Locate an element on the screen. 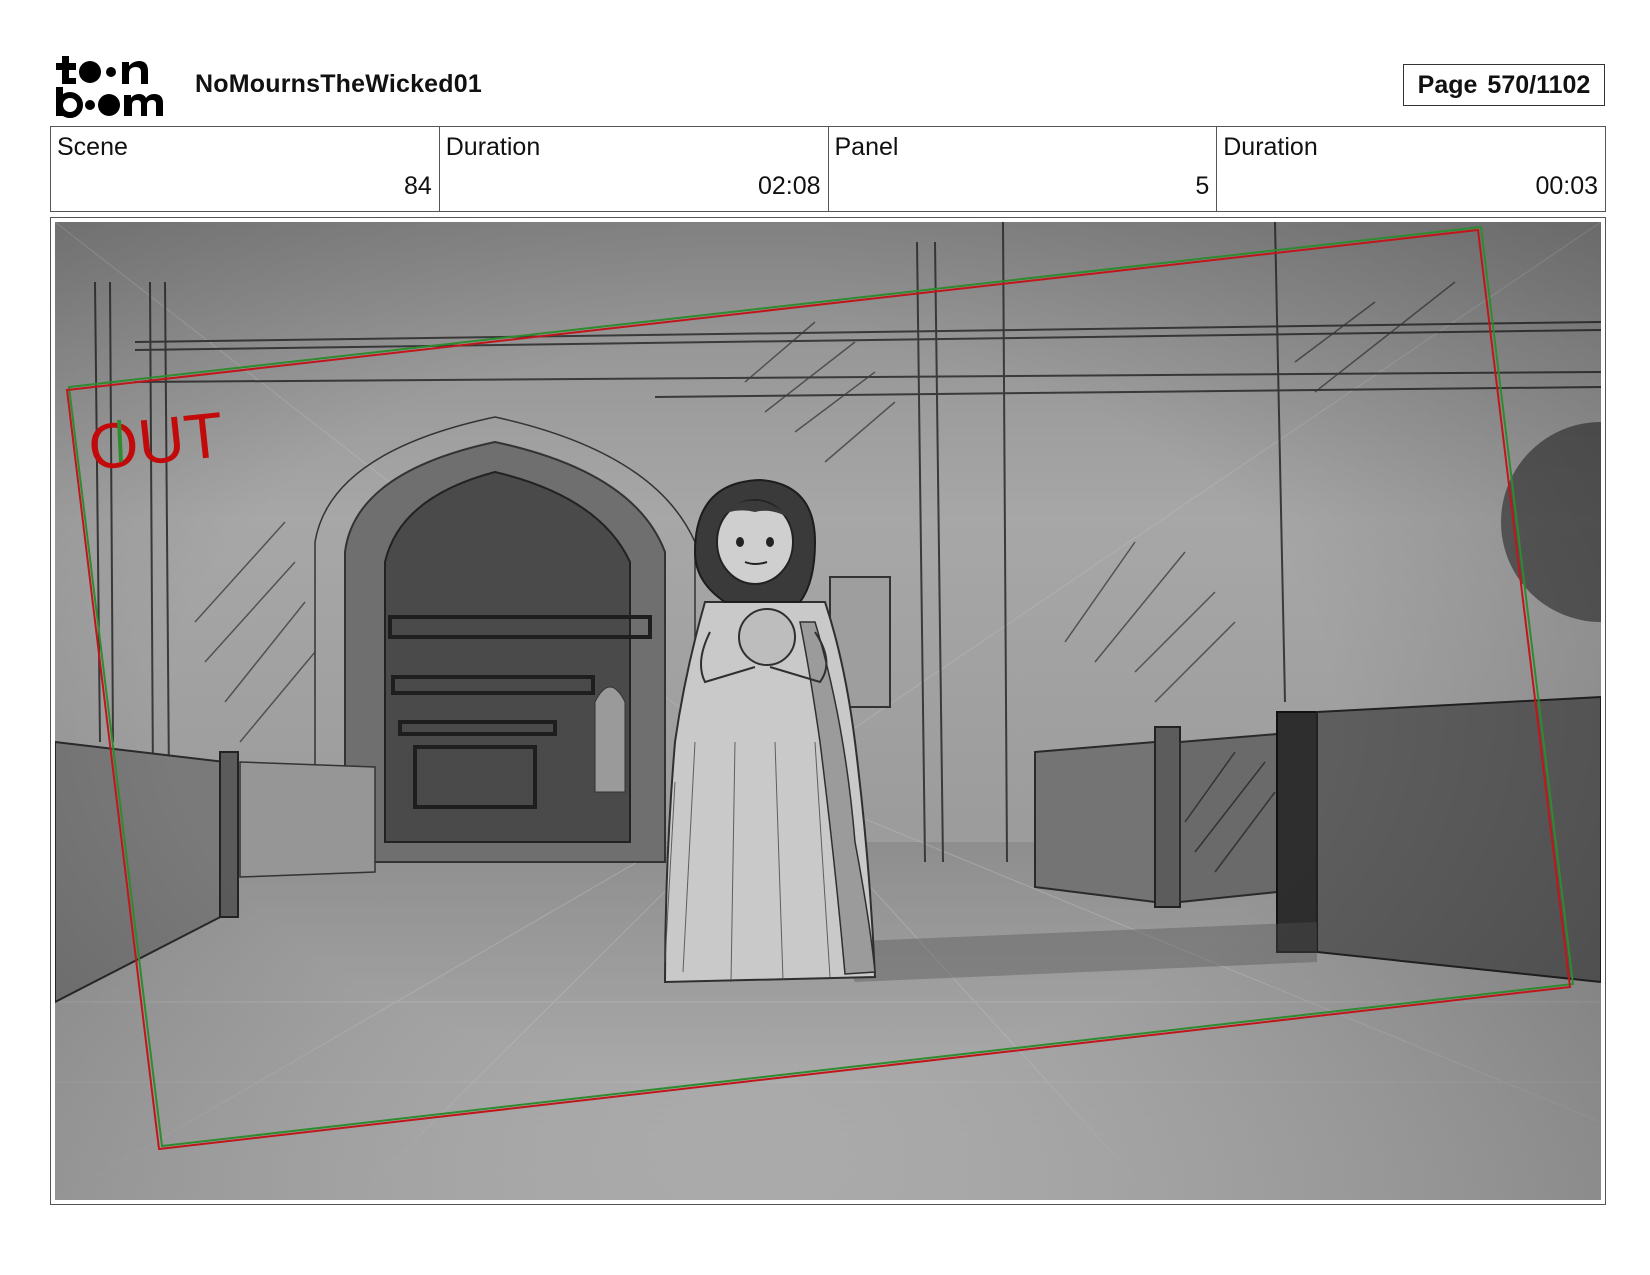 The height and width of the screenshot is (1275, 1650). scene-value: 84 is located at coordinates (417, 186).